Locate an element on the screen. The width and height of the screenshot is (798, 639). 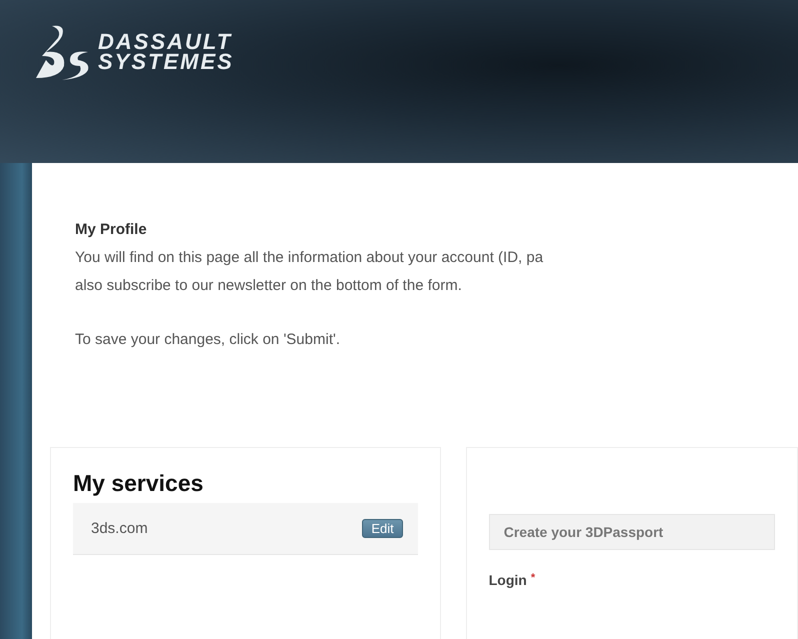
profile-title: My Profile is located at coordinates (111, 229).